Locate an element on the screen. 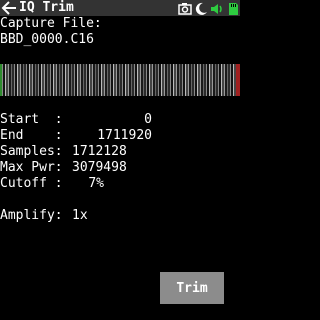 The height and width of the screenshot is (320, 320). cutoff-label: Cutoff : is located at coordinates (31, 183).